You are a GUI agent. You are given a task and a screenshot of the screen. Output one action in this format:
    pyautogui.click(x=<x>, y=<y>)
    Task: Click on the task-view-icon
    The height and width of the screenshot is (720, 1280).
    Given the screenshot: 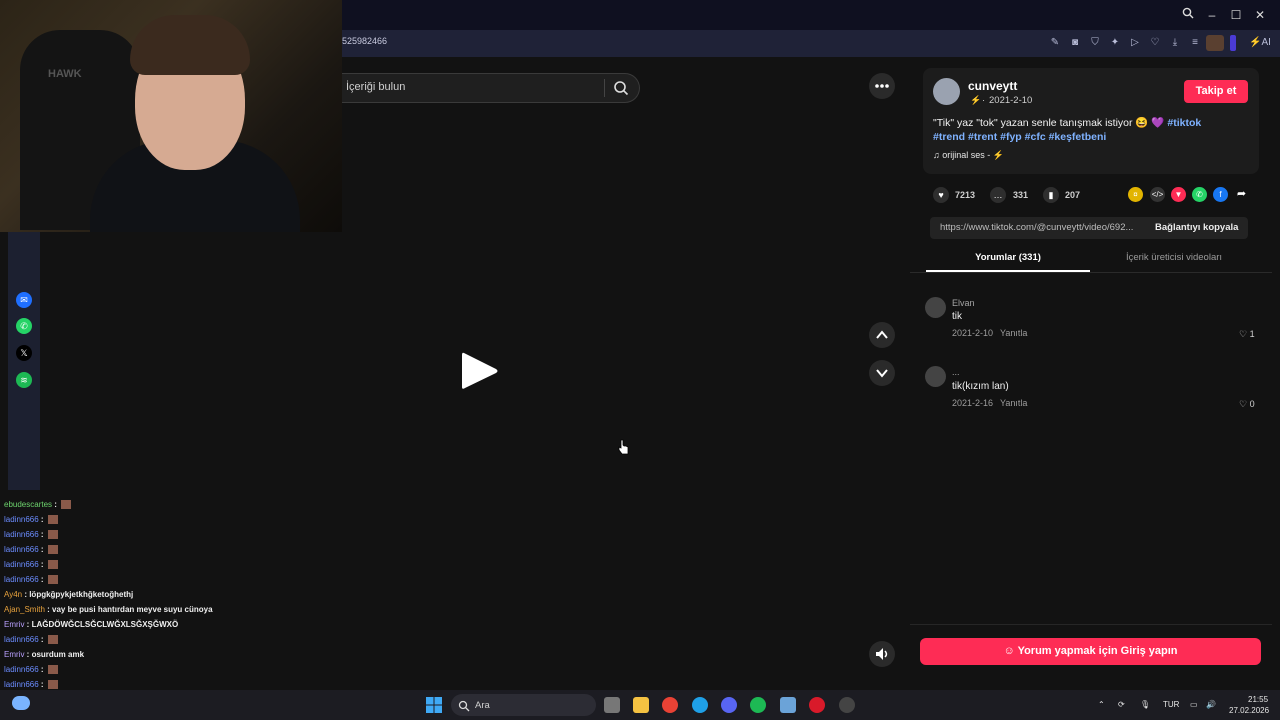 What is the action you would take?
    pyautogui.click(x=612, y=705)
    